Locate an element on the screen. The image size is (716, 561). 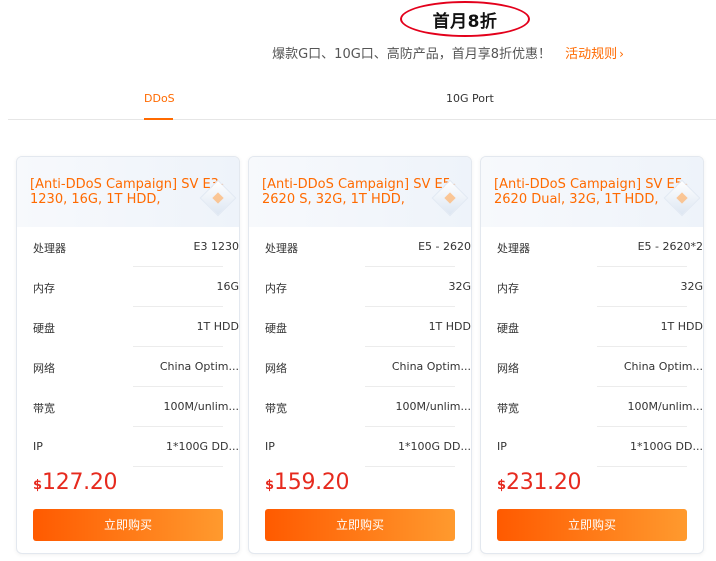
rules-link-label: 活动规则 is located at coordinates (591, 54).